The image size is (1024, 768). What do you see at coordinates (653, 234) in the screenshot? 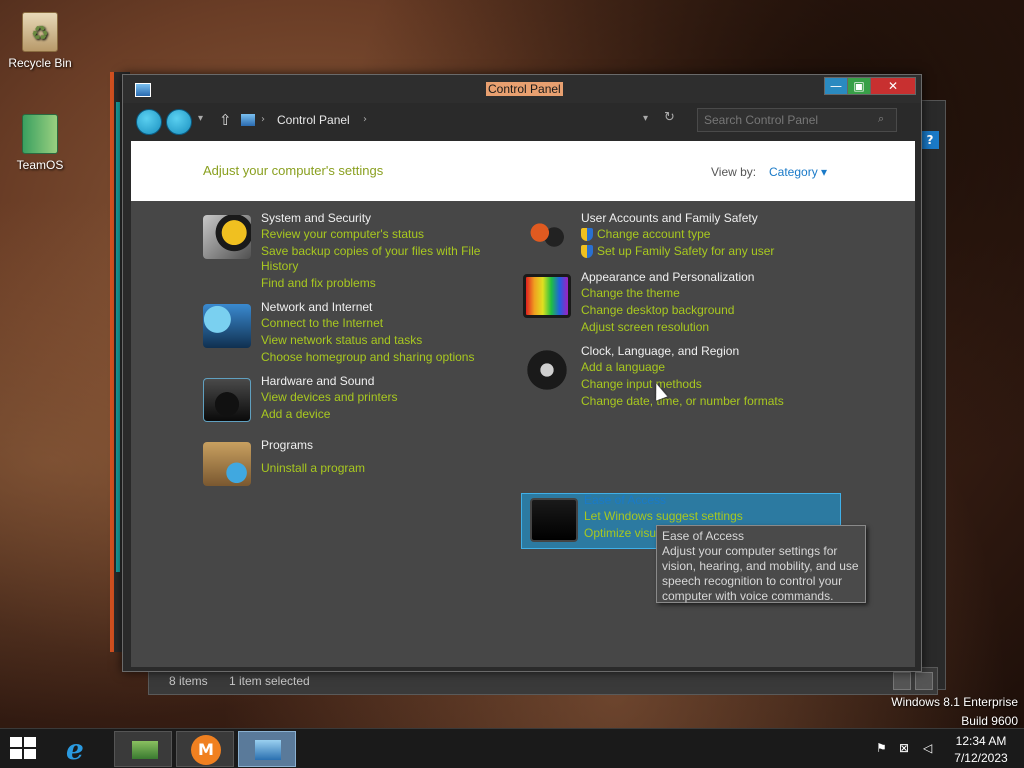
I see `link-change-account-type: Change account type` at bounding box center [653, 234].